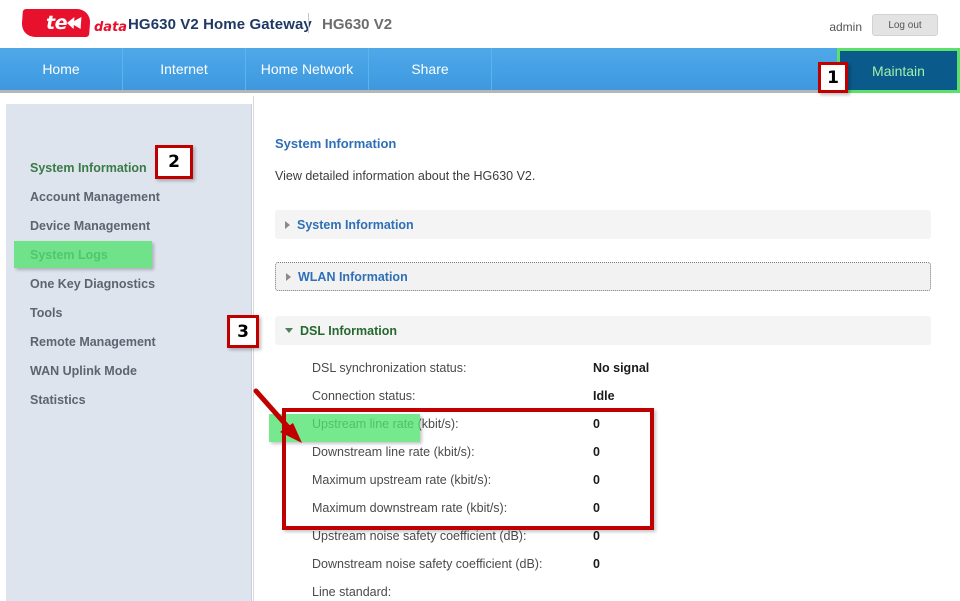  Describe the element at coordinates (353, 276) in the screenshot. I see `panel-title-wlan-information: WLAN Information` at that location.